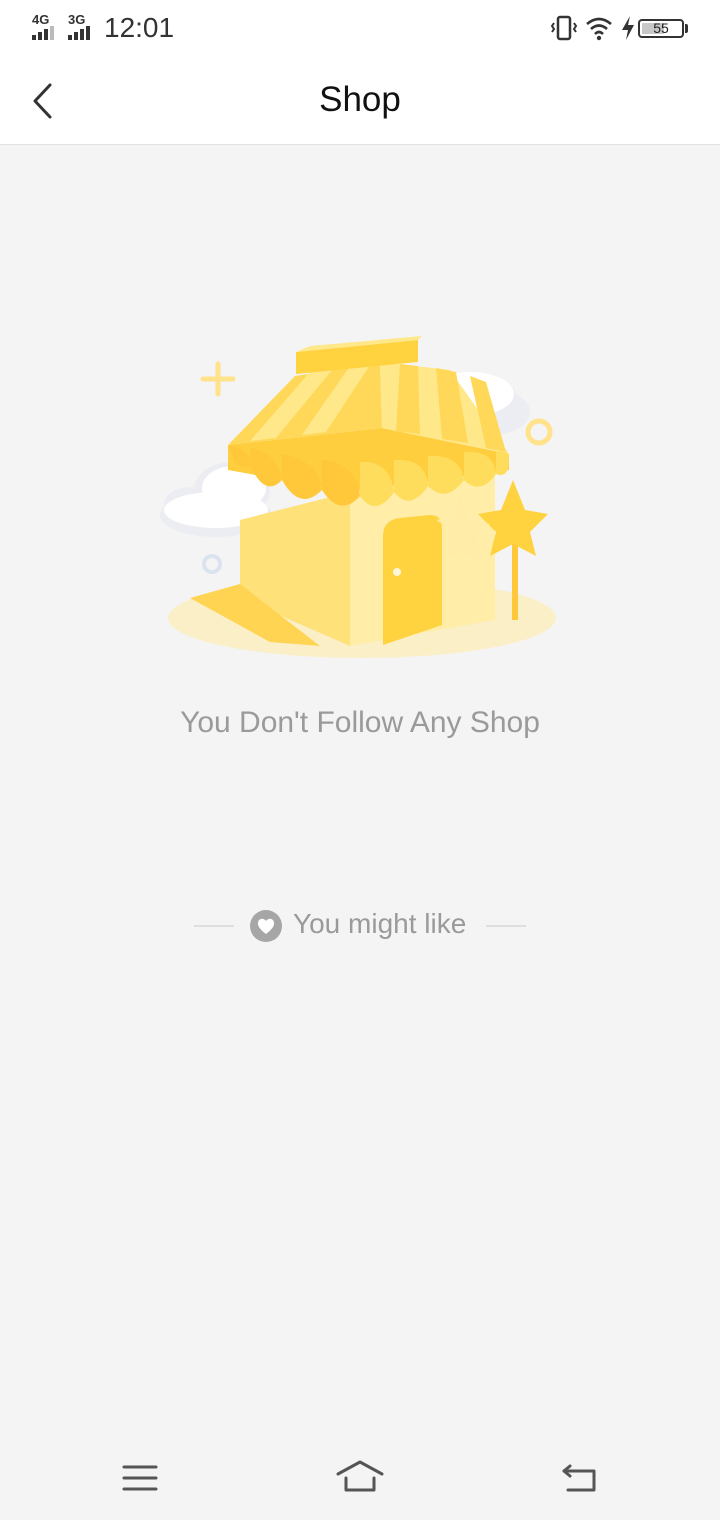  Describe the element at coordinates (360, 28) in the screenshot. I see `status-bar: 4G 3G 12:01 55` at that location.